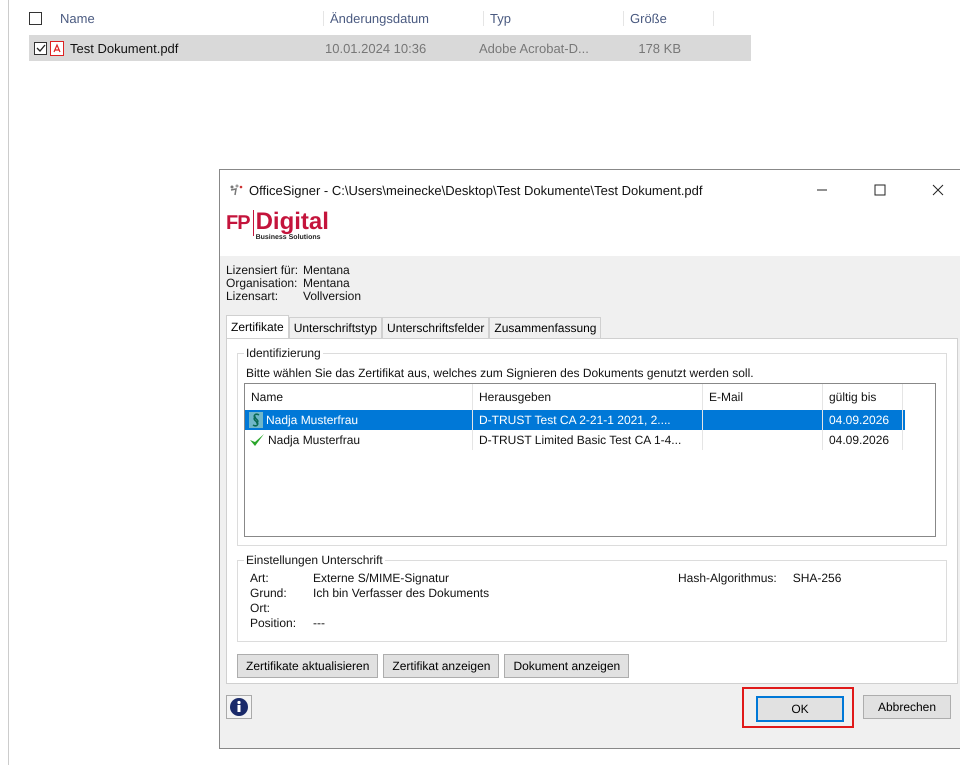 This screenshot has height=765, width=960. Describe the element at coordinates (314, 560) in the screenshot. I see `group-title: Einstellungen Unterschrift` at that location.